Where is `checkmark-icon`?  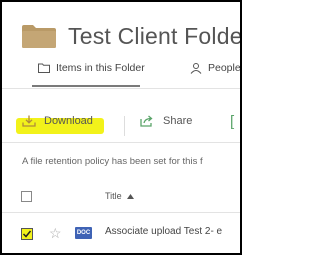
checkmark-icon is located at coordinates (27, 234).